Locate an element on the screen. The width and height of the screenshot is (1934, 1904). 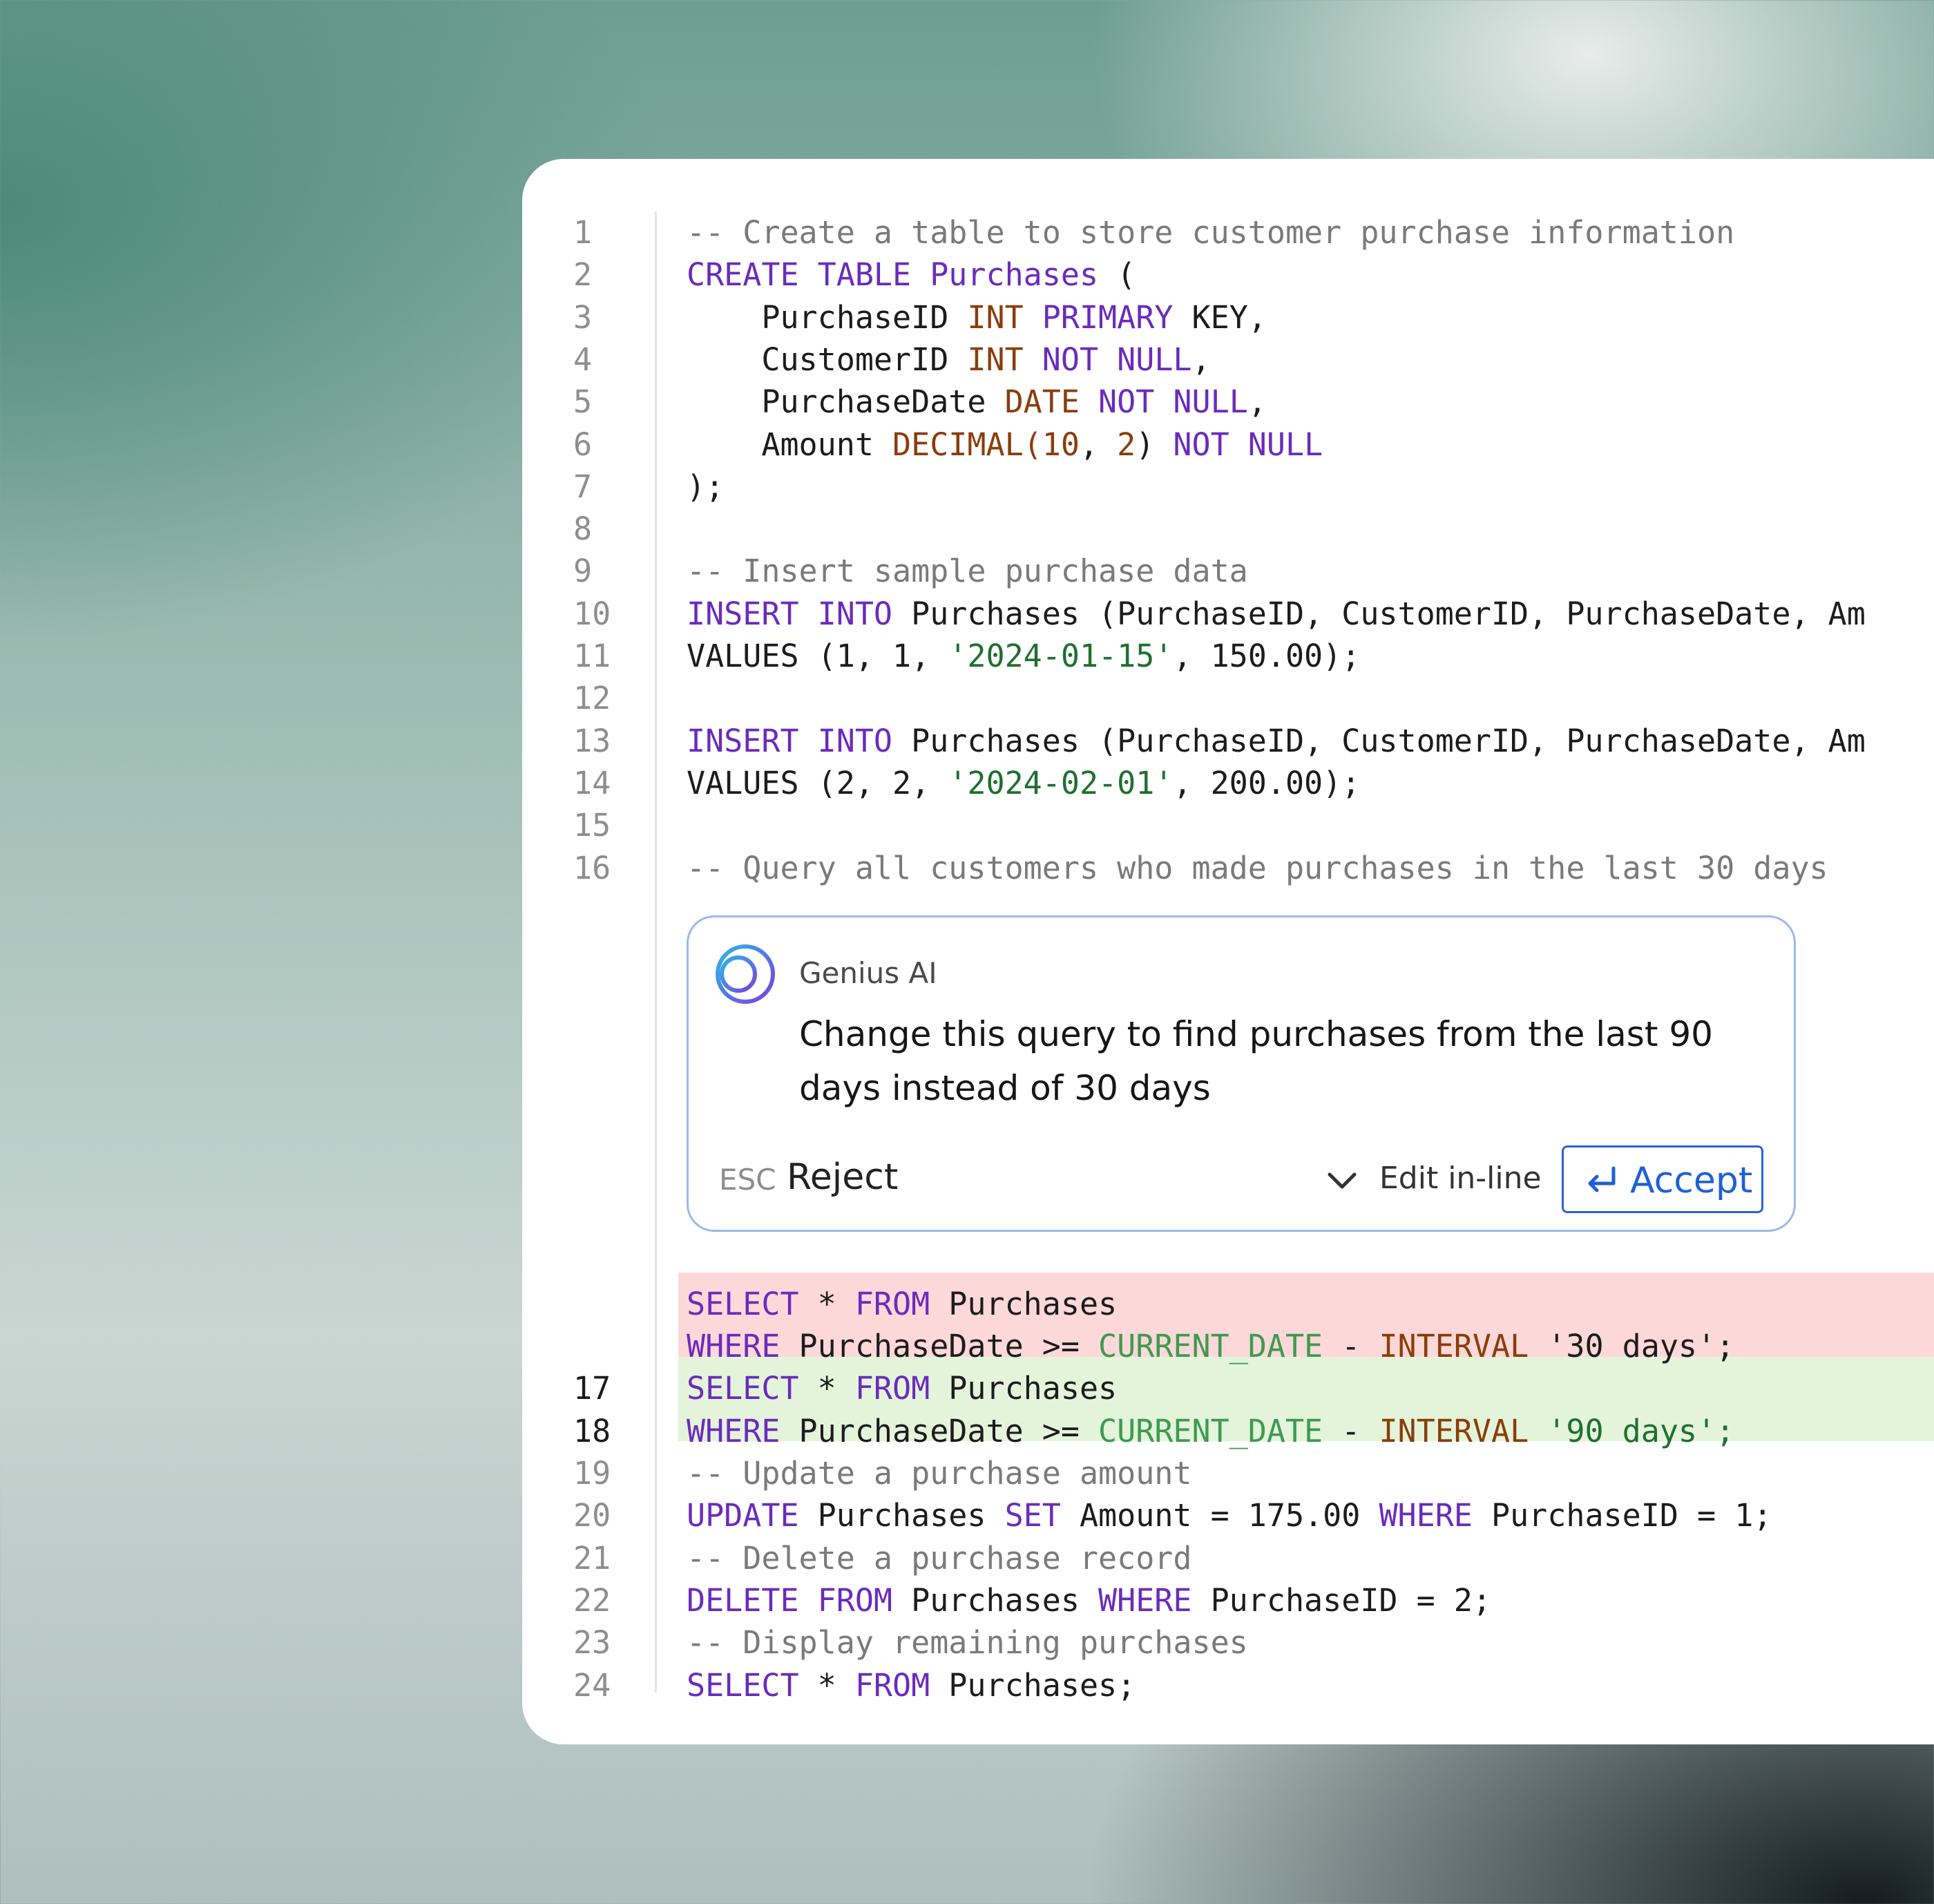
enter-key-icon is located at coordinates (1602, 1179).